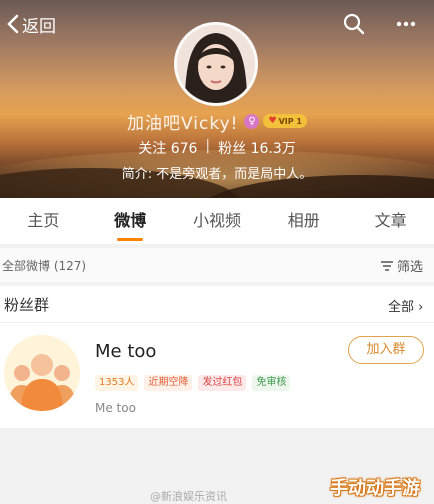  I want to click on fans-group-title: 粉丝群, so click(27, 305).